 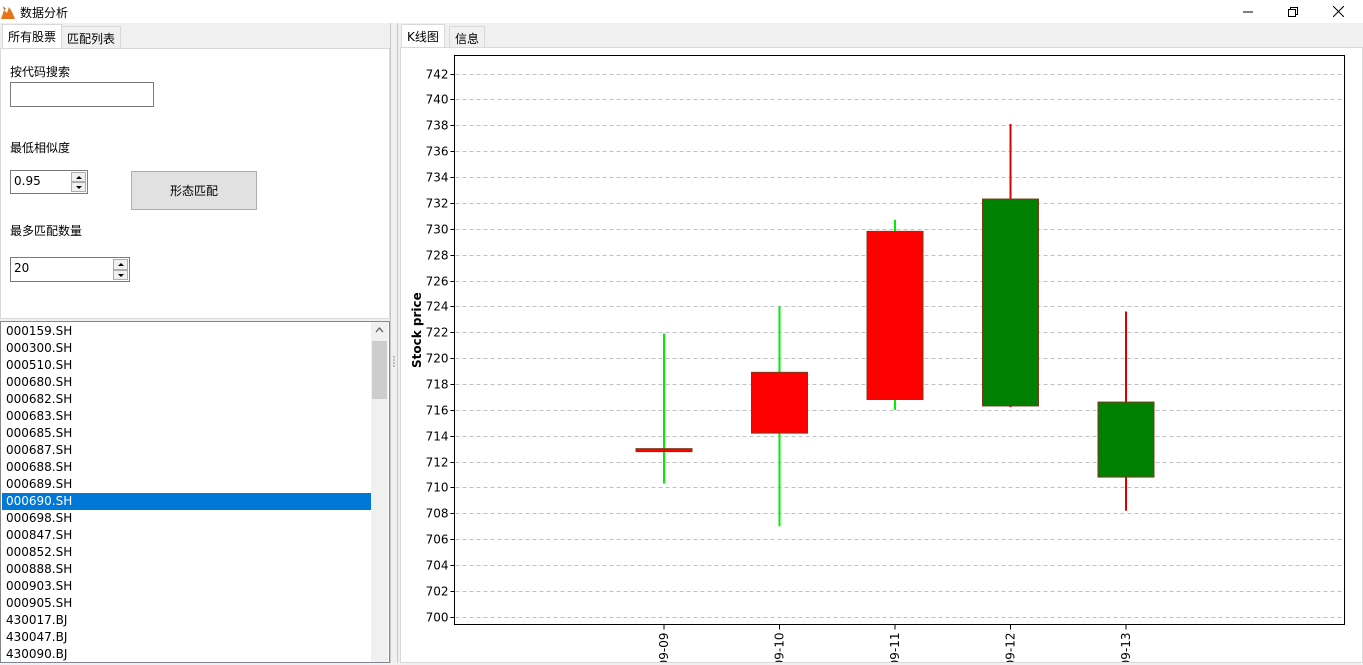 I want to click on pattern-match-button: 形态匹配, so click(x=194, y=190).